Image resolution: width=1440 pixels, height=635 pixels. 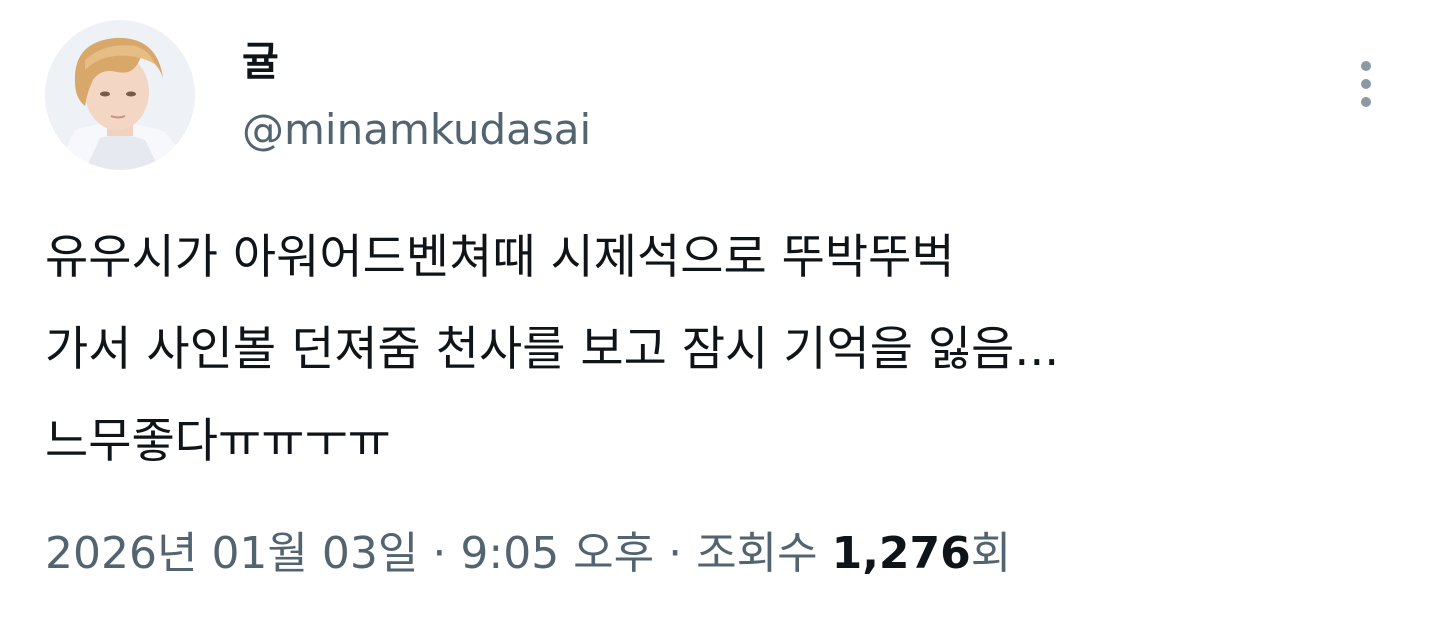 I want to click on more-vertical-icon, so click(x=1366, y=84).